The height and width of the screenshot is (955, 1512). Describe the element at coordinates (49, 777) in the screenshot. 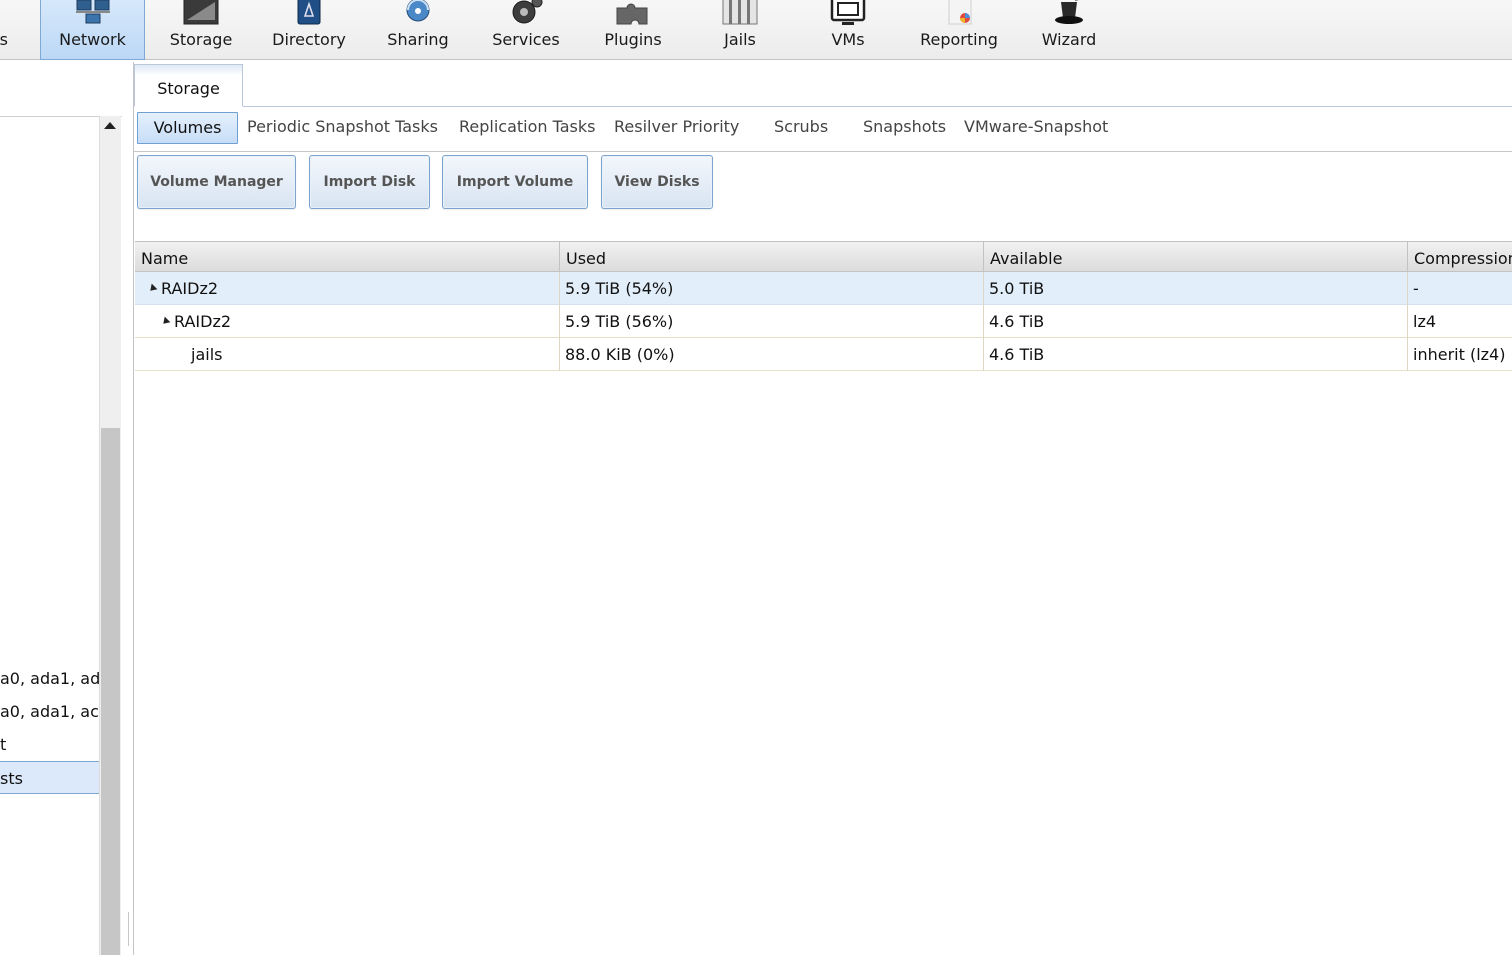

I see `tree-item-selected: sts` at that location.